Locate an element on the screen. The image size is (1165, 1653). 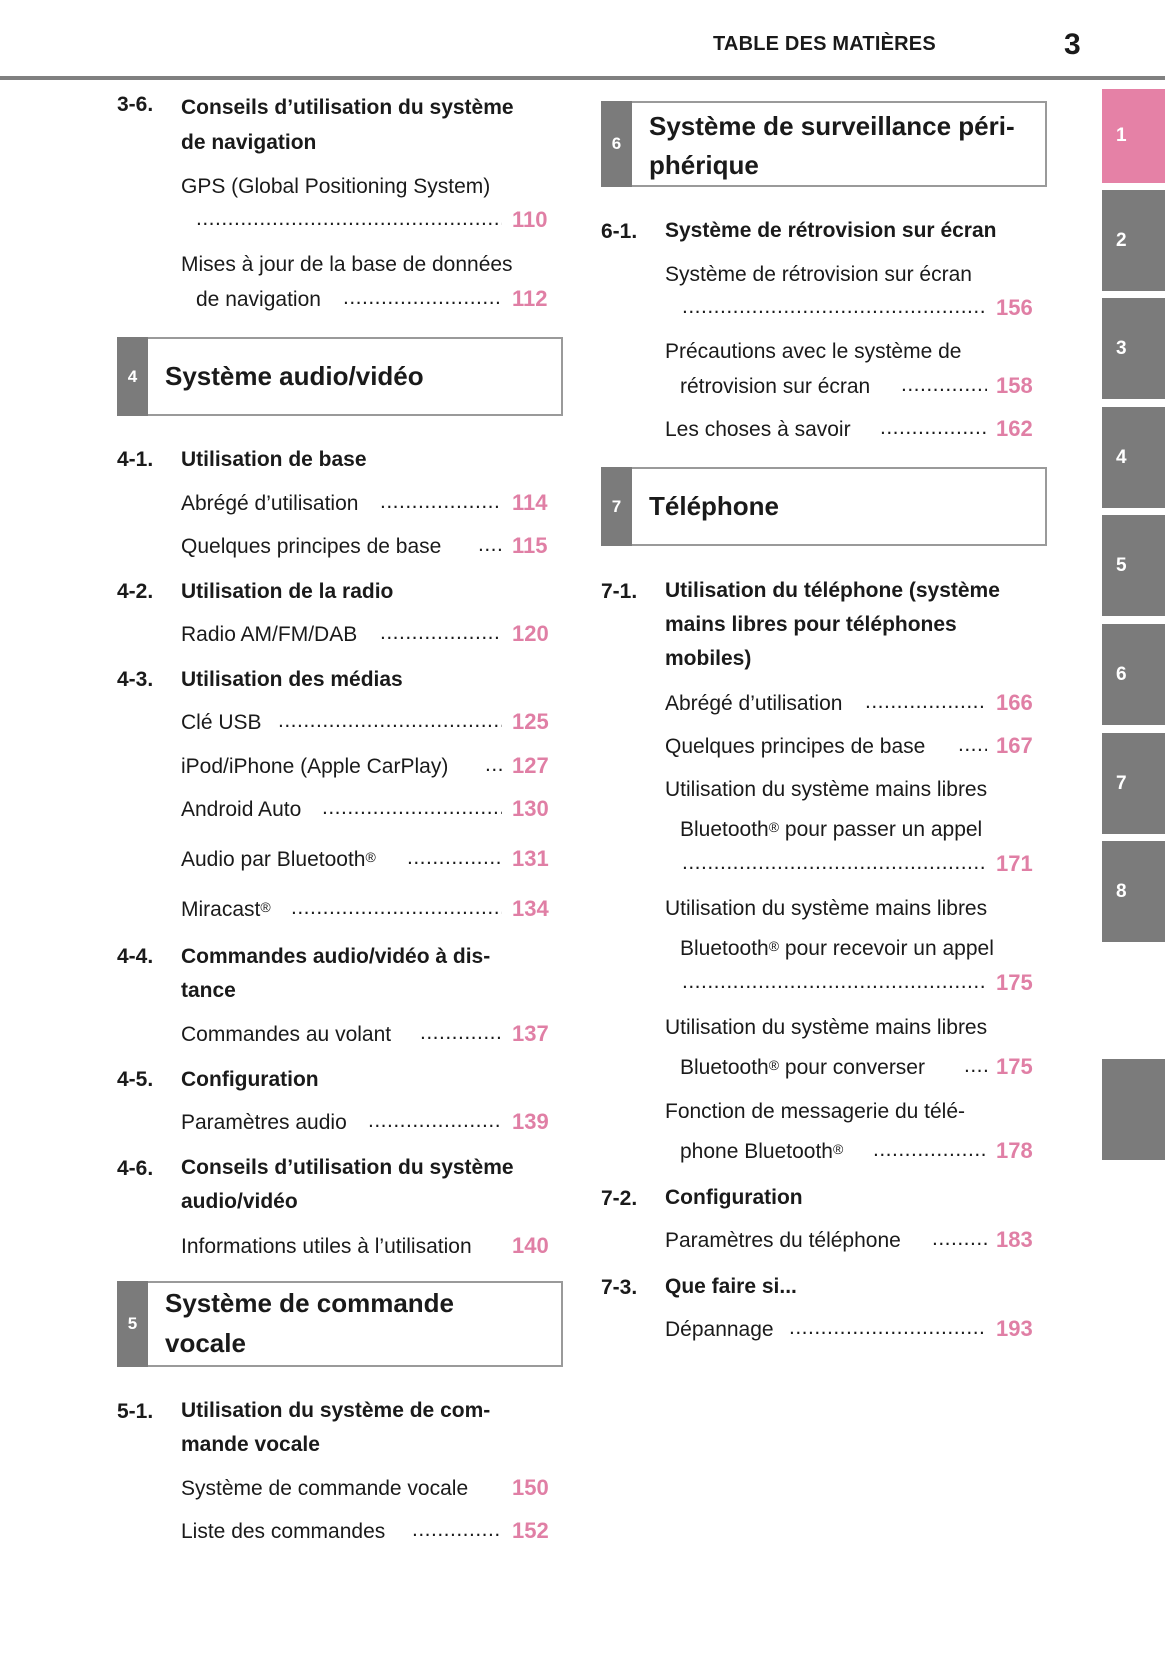
toc-entry-page: 131 is located at coordinates (530, 859).